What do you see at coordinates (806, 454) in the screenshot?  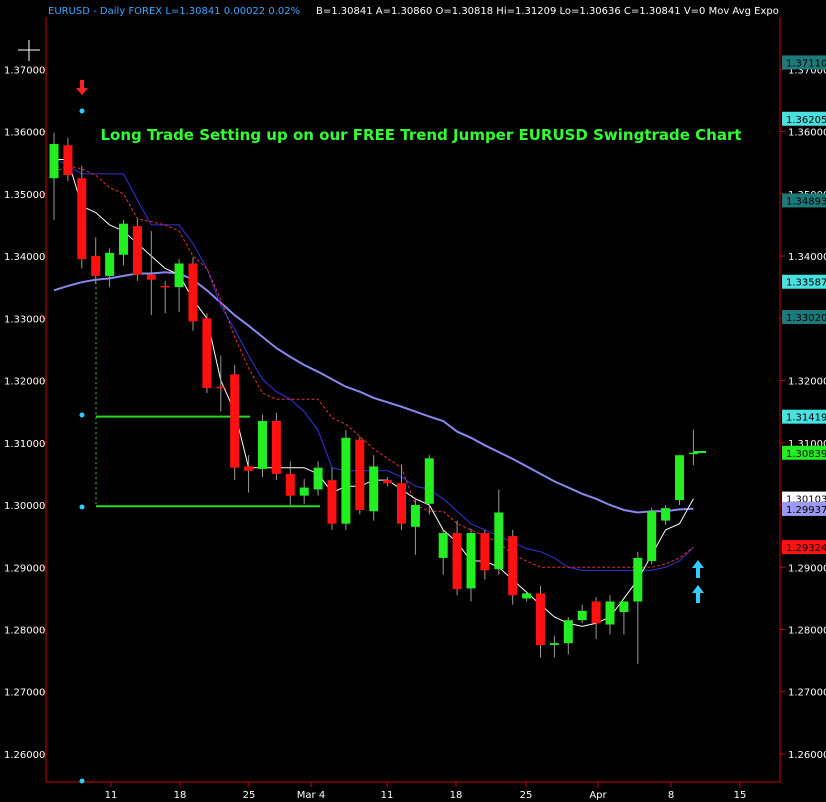 I see `price-label-text: 1.30839` at bounding box center [806, 454].